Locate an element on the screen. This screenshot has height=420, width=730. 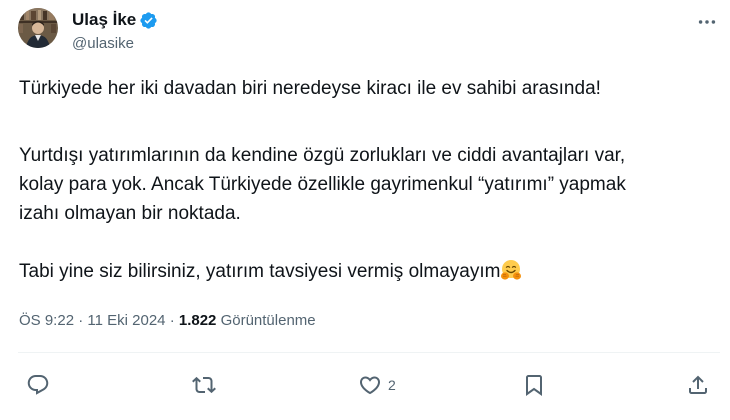
reply-button is located at coordinates (38, 385).